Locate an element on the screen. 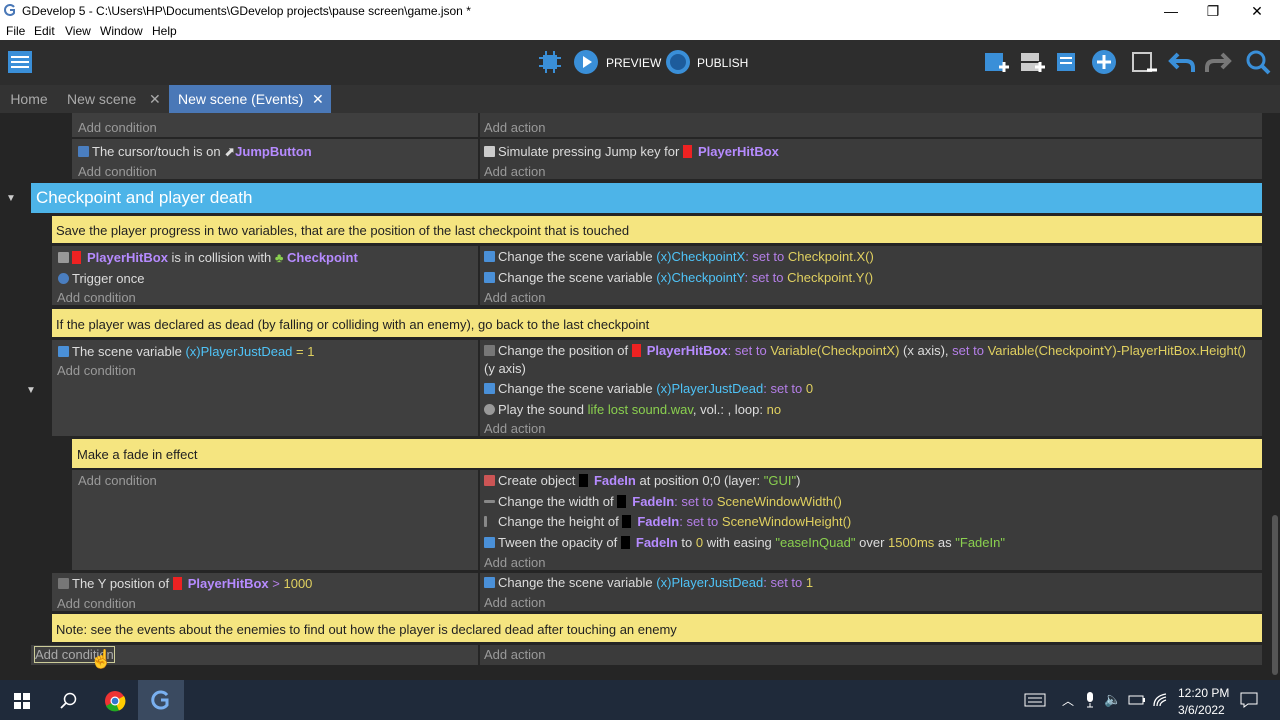  menu-help: Help is located at coordinates (164, 31).